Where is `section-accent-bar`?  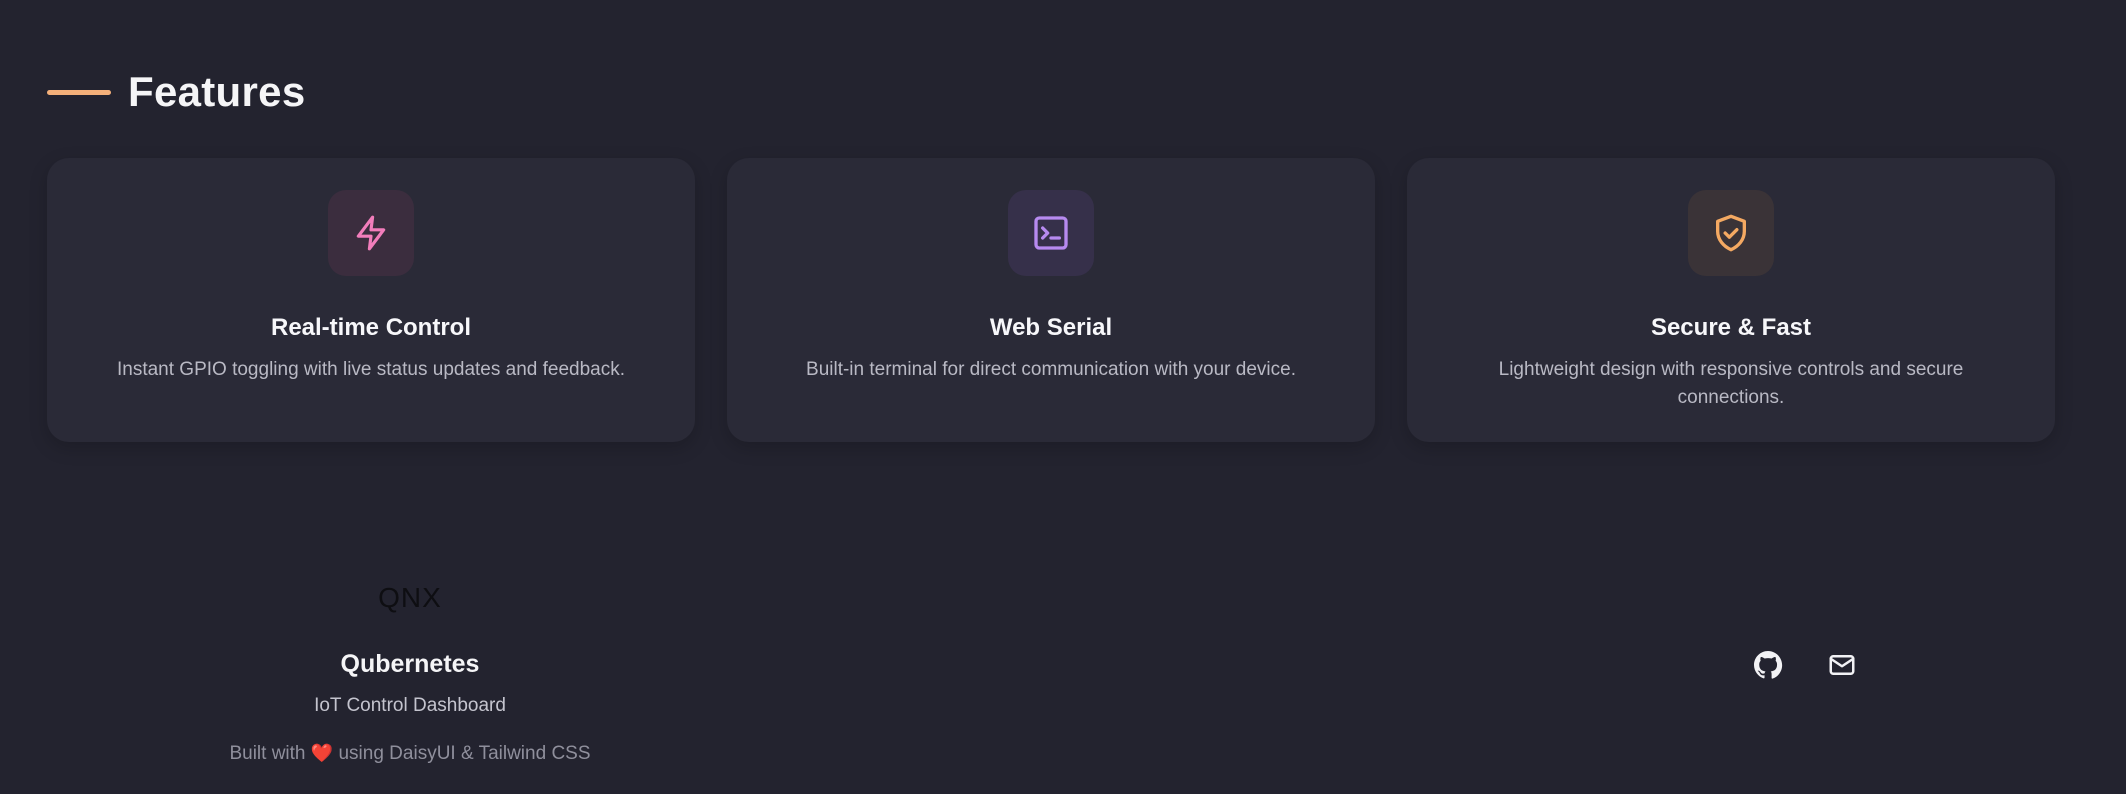 section-accent-bar is located at coordinates (79, 92).